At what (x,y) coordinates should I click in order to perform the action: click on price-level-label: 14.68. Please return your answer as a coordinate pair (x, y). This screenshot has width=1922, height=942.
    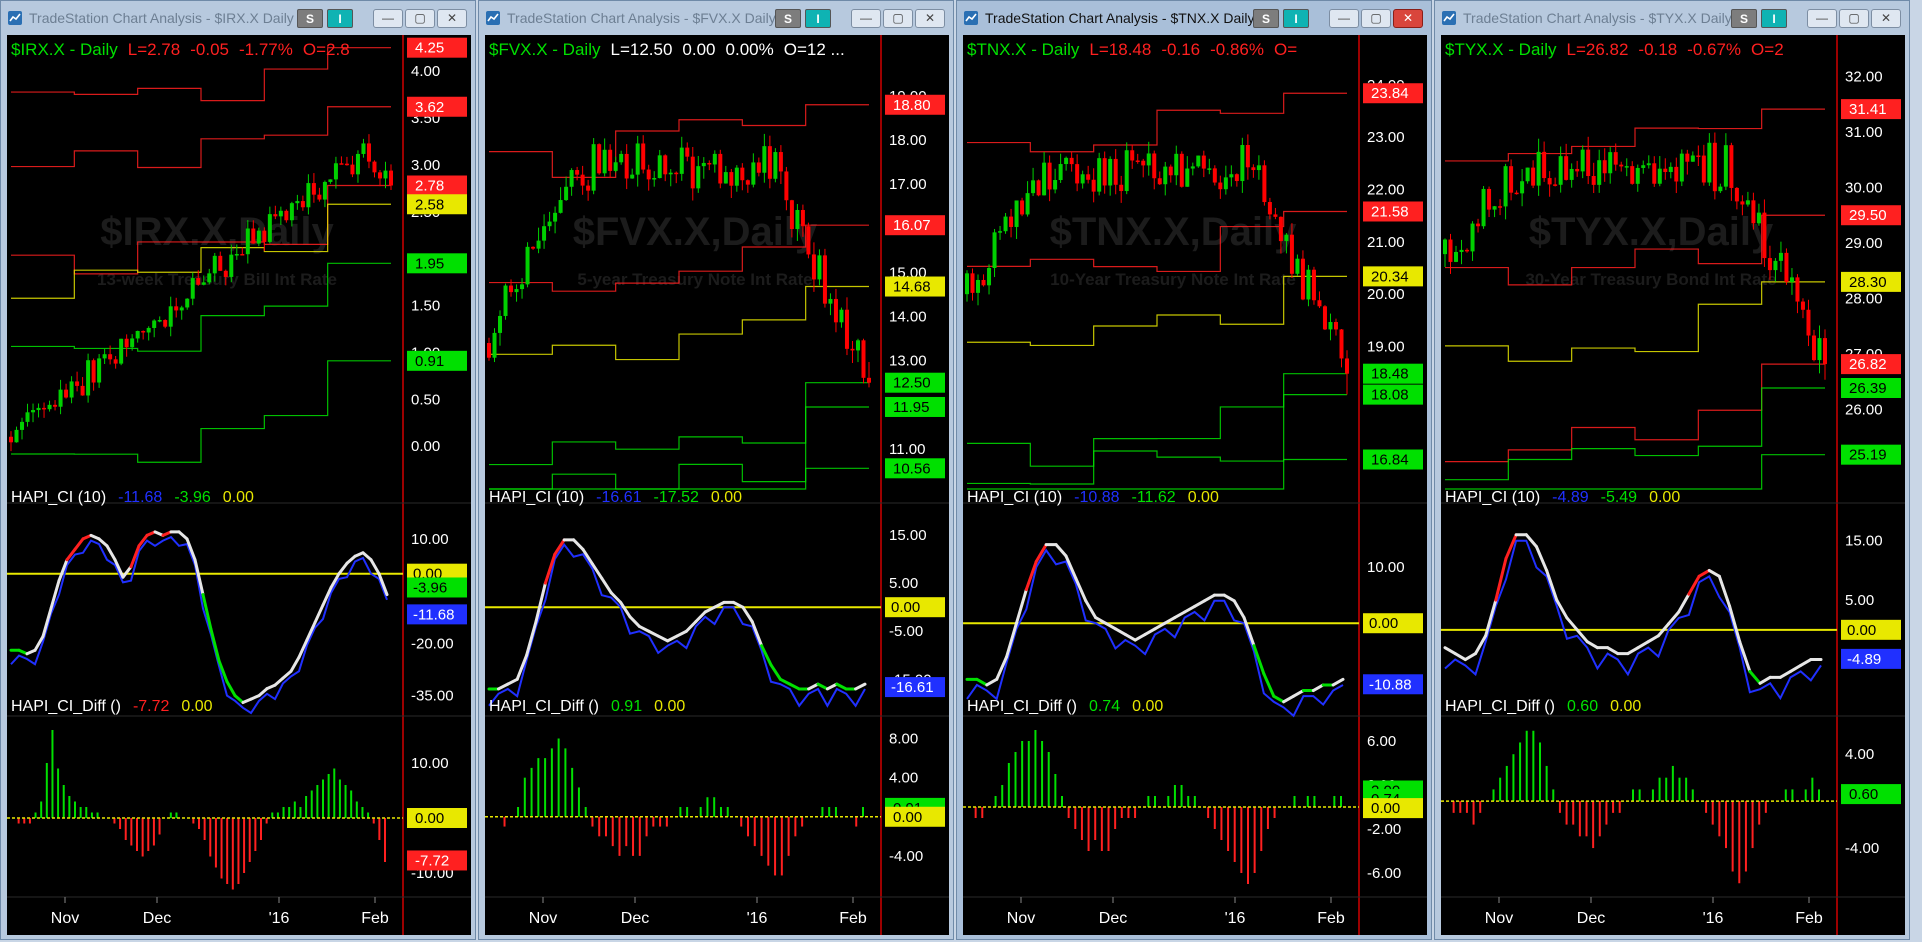
    Looking at the image, I should click on (912, 287).